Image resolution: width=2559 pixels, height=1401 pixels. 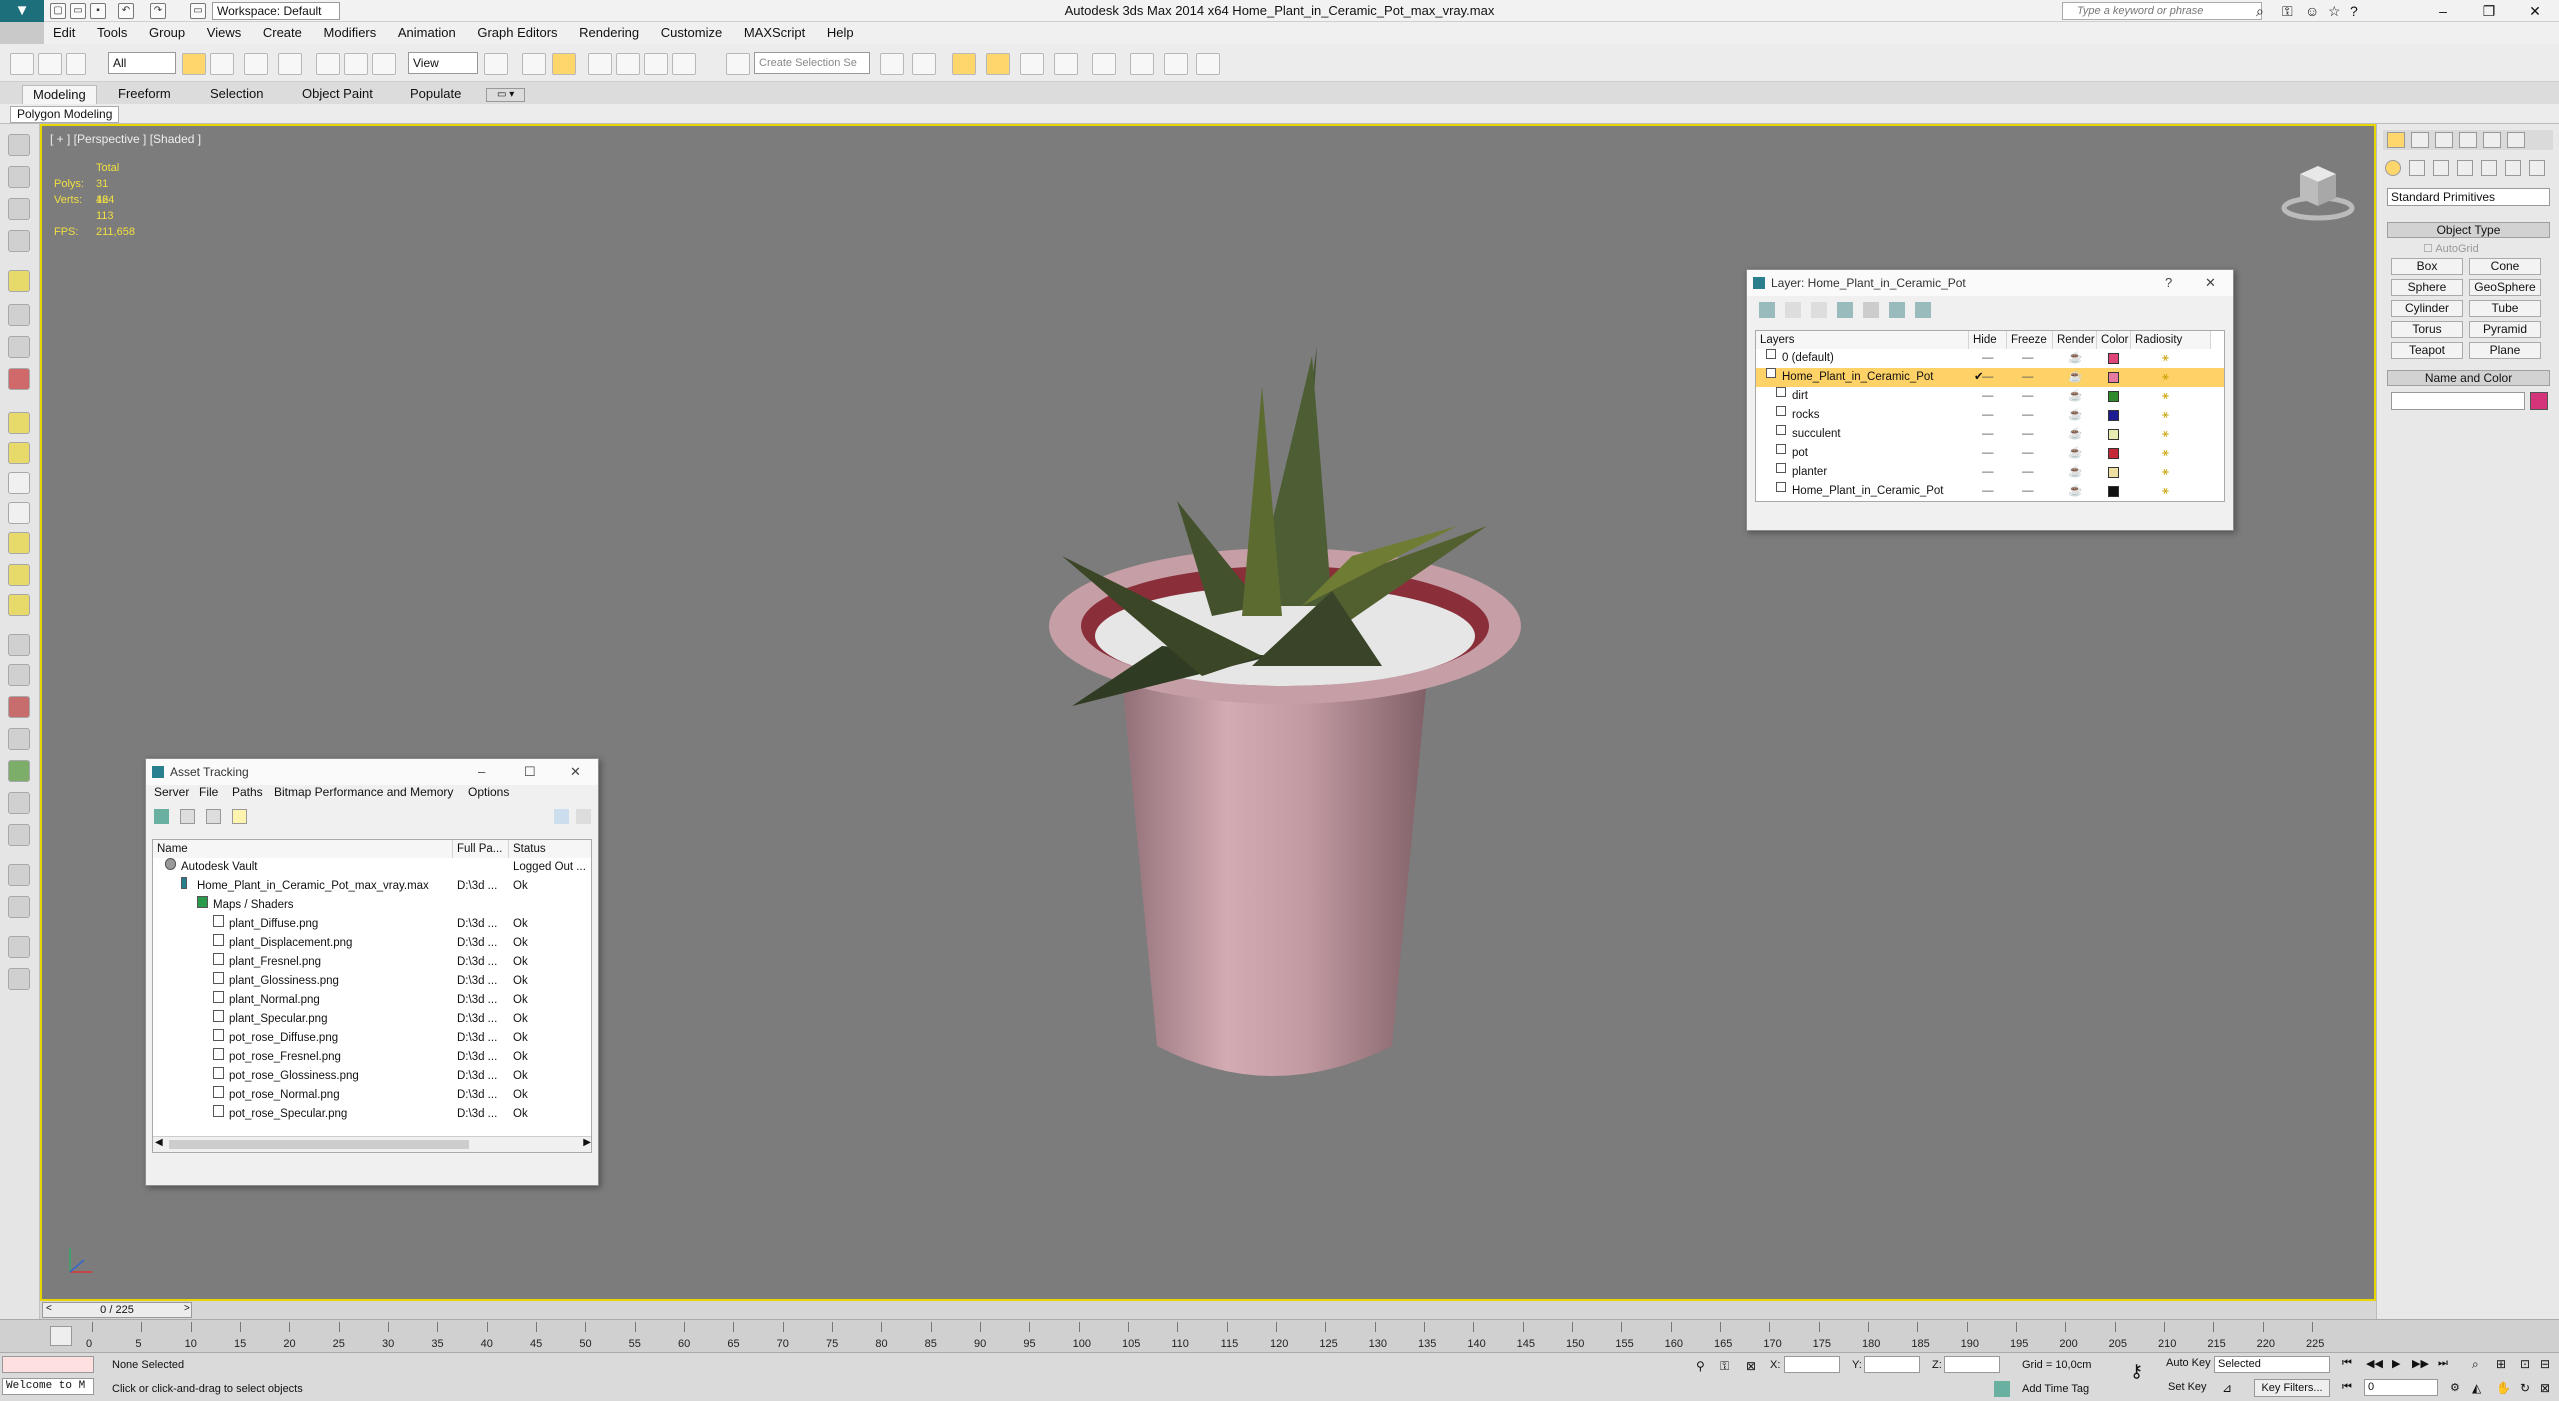 I want to click on asset-row: pot_rose_Normal.png D:\3d ... Ok, so click(x=372, y=1095).